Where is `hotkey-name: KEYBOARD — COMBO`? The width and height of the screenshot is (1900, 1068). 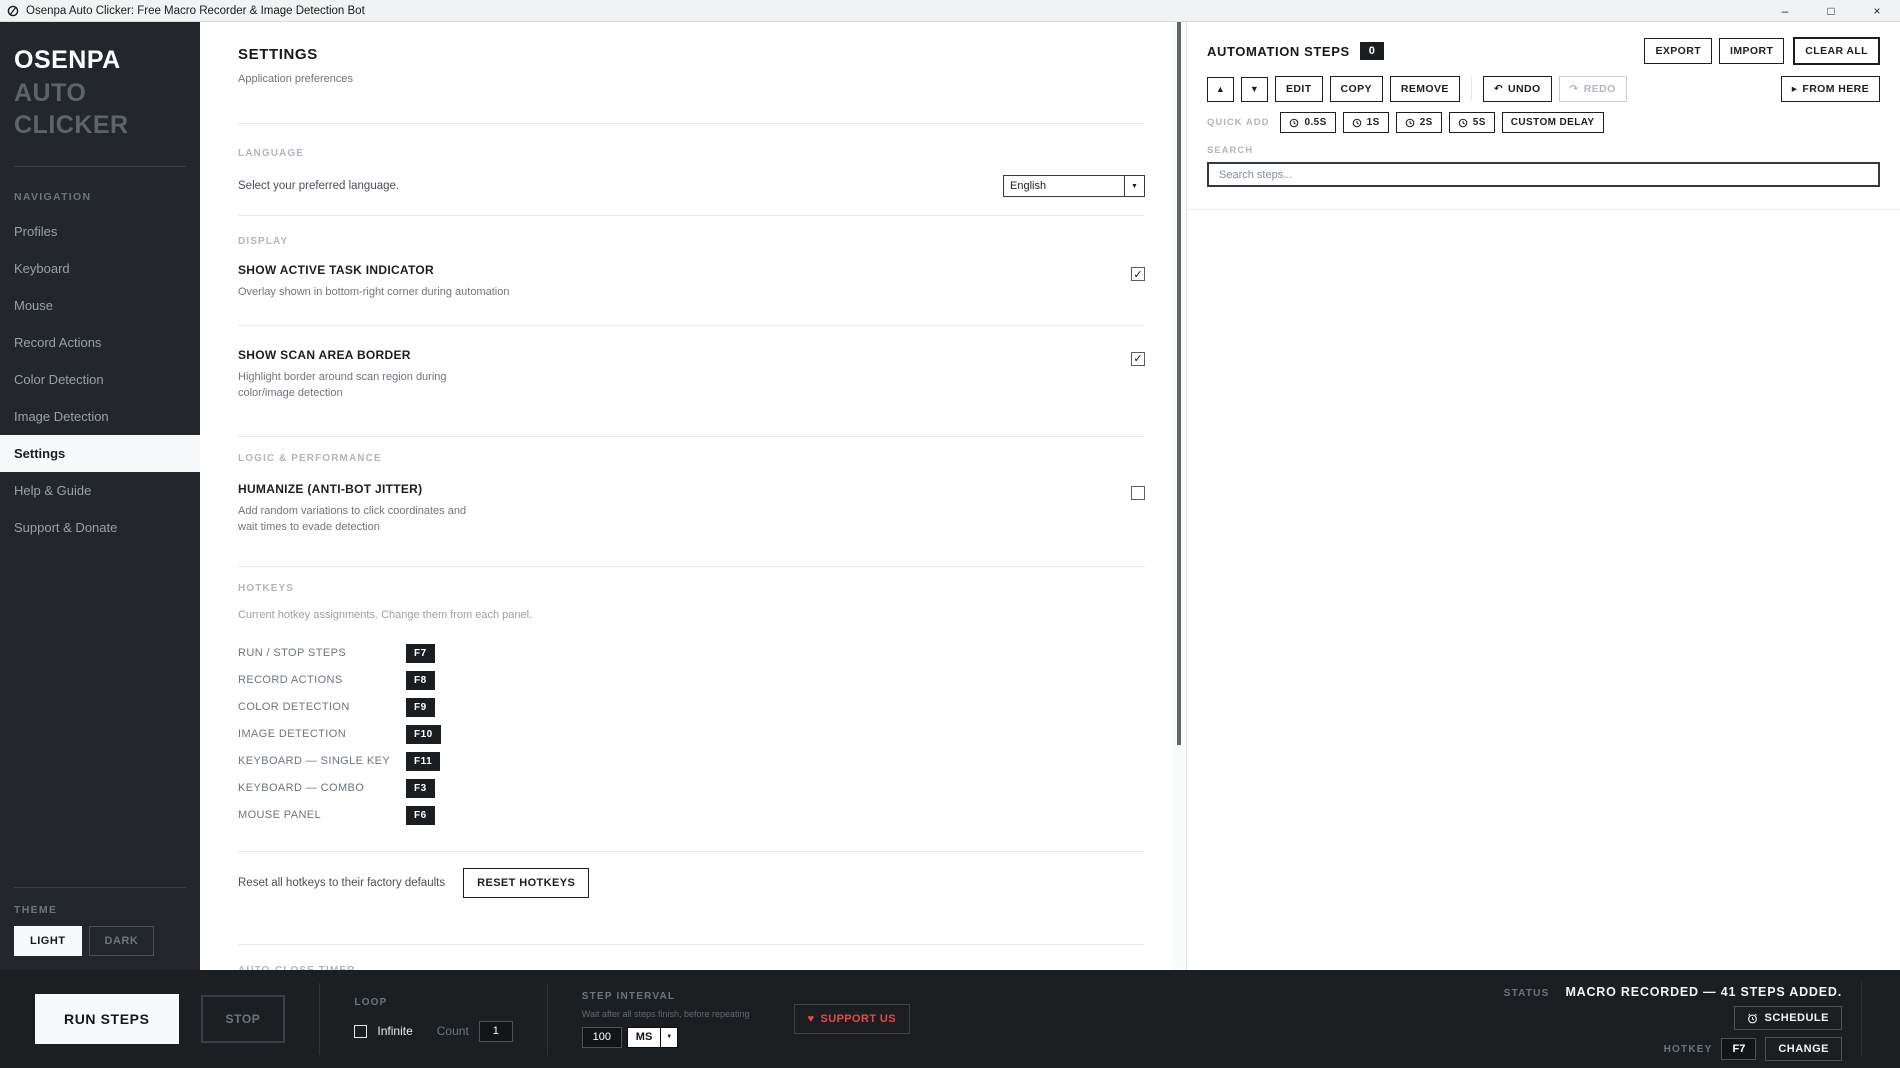
hotkey-name: KEYBOARD — COMBO is located at coordinates (301, 788).